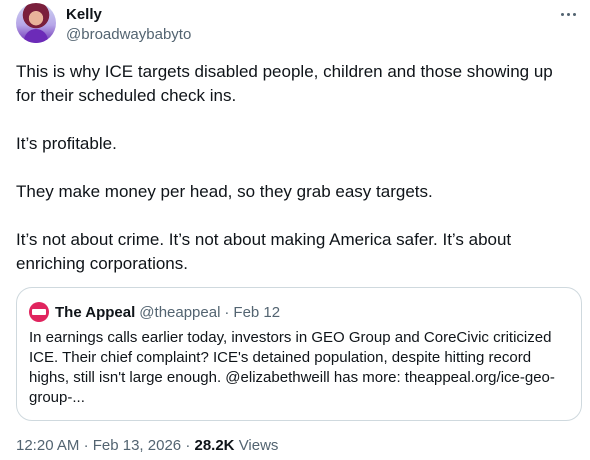 The image size is (590, 460). Describe the element at coordinates (36, 36) in the screenshot. I see `avatar-figure` at that location.